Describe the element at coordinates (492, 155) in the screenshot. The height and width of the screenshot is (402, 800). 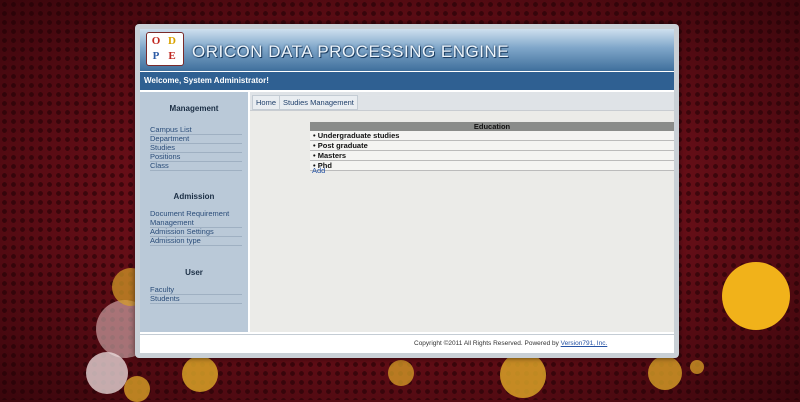
I see `table-row: • Masters` at that location.